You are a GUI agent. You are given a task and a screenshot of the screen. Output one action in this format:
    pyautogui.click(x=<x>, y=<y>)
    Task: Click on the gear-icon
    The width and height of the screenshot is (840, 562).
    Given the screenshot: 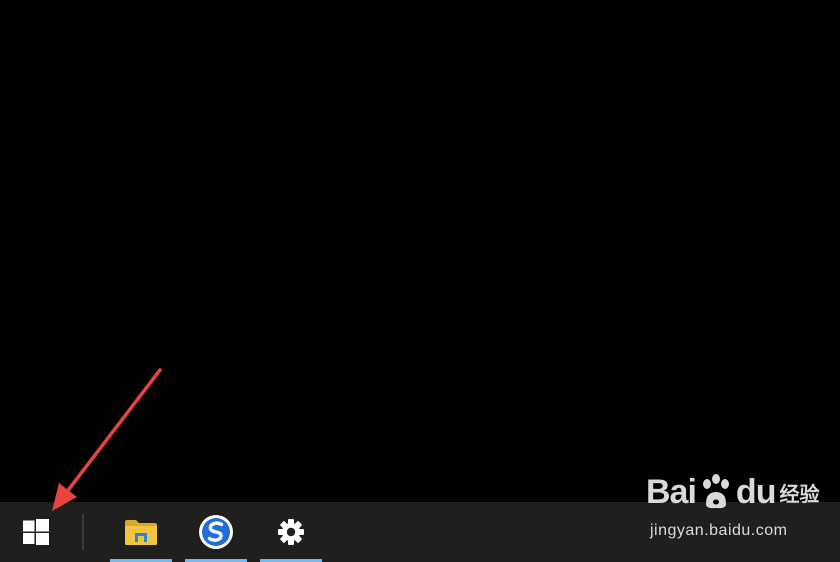 What is the action you would take?
    pyautogui.click(x=291, y=532)
    